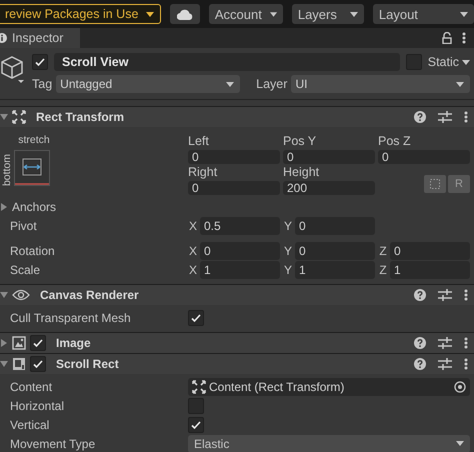 Image resolution: width=474 pixels, height=452 pixels. What do you see at coordinates (395, 142) in the screenshot?
I see `field-label: Pos Z` at bounding box center [395, 142].